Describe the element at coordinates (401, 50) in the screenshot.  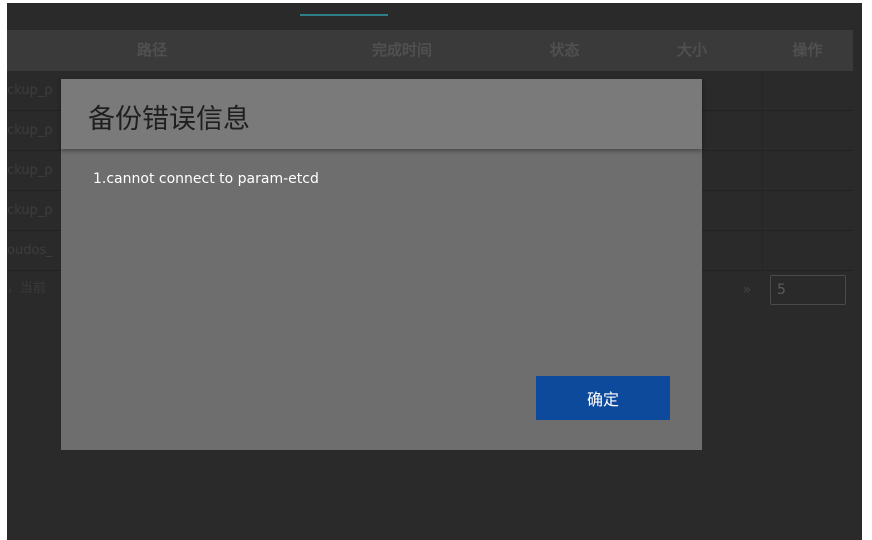
I see `header-time: 完成时间` at that location.